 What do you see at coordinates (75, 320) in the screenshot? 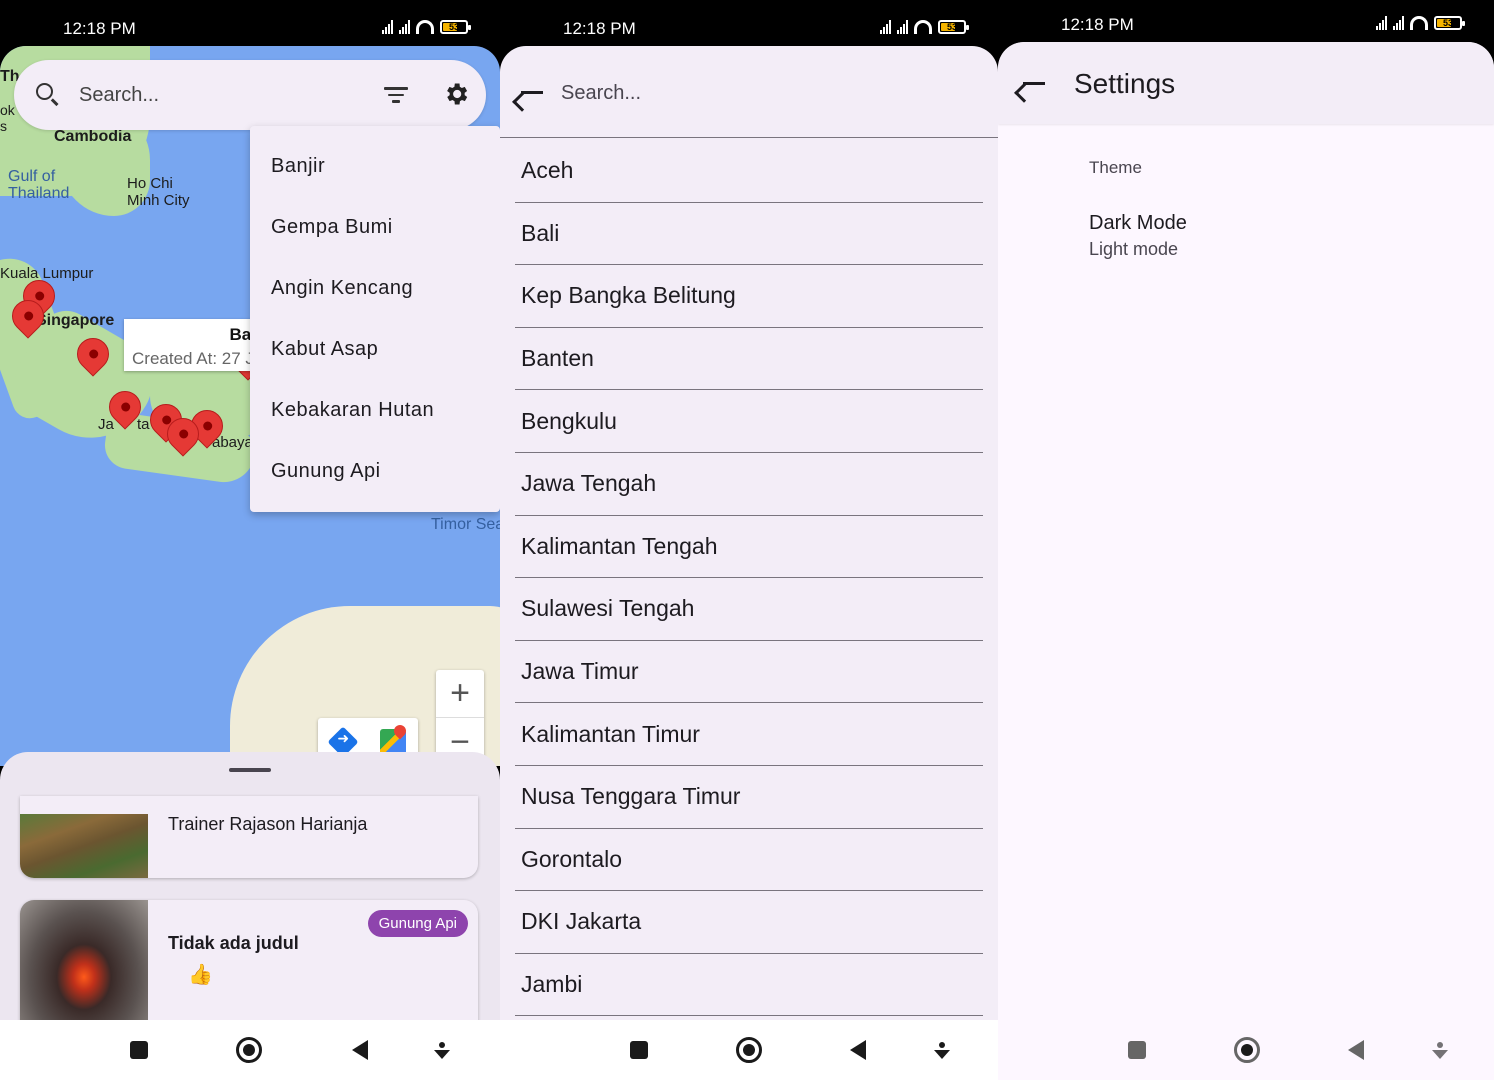
I see `map-label-singapore: Singapore` at bounding box center [75, 320].